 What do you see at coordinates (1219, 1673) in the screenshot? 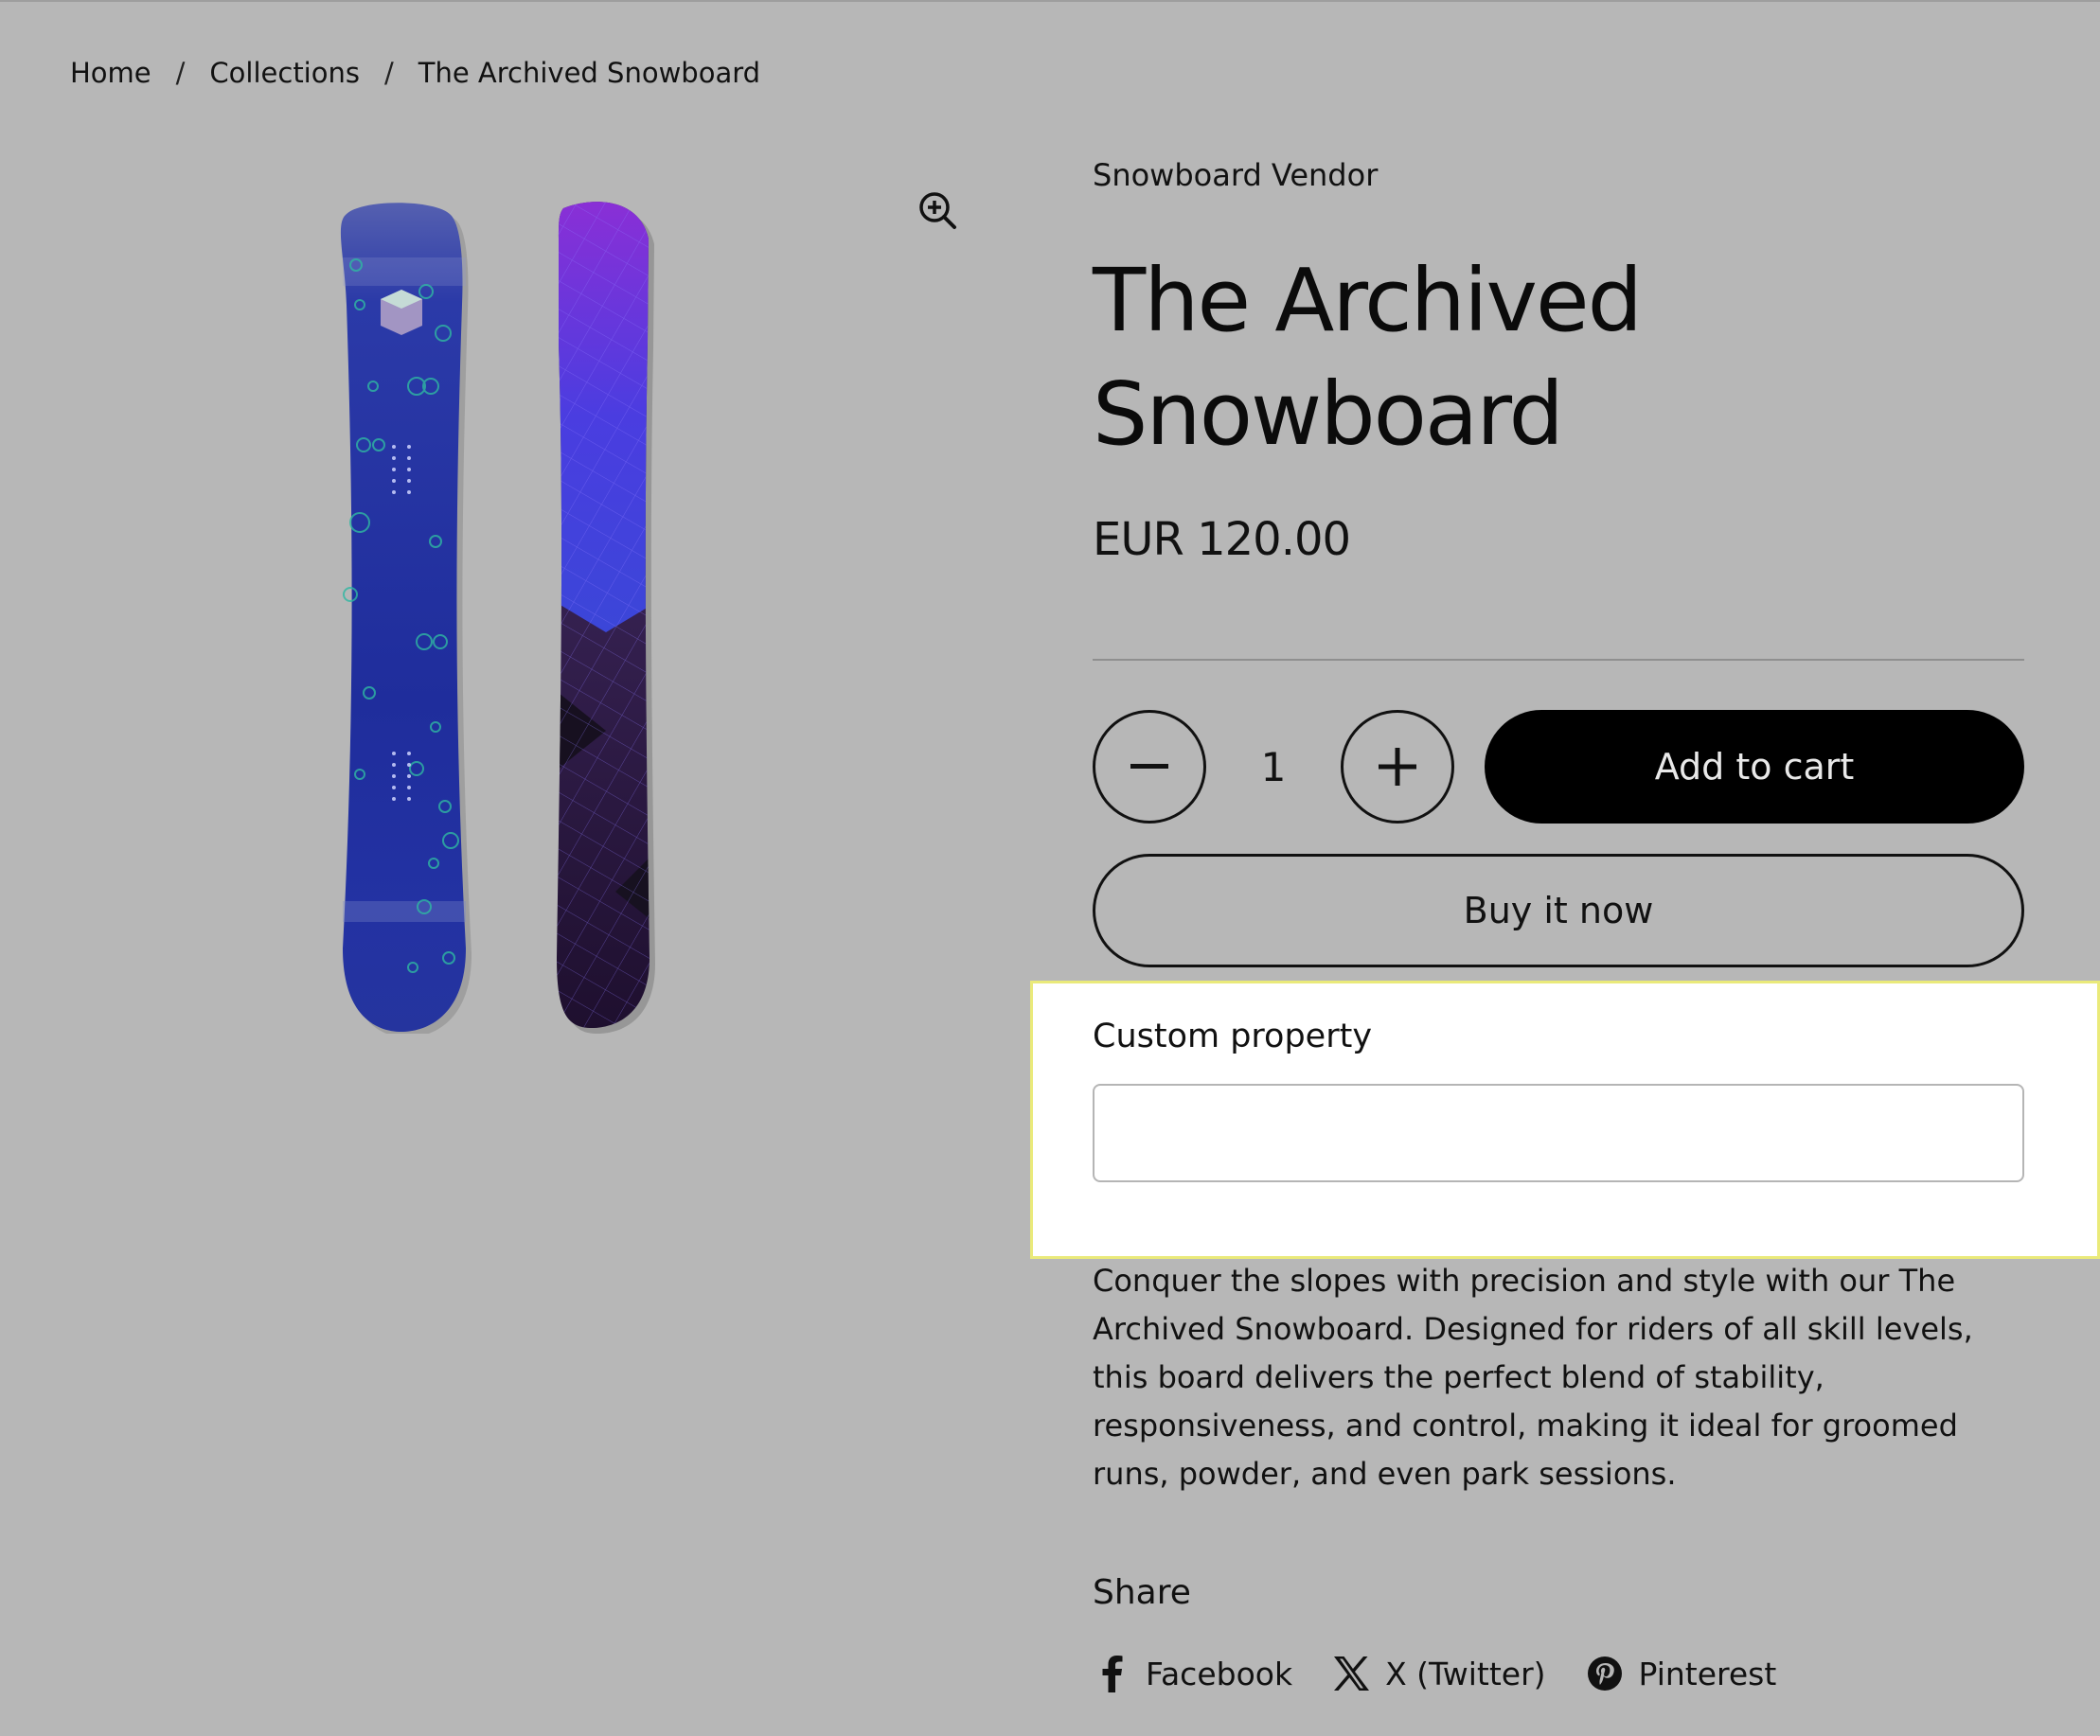
I see `share-facebook-label: Facebook` at bounding box center [1219, 1673].